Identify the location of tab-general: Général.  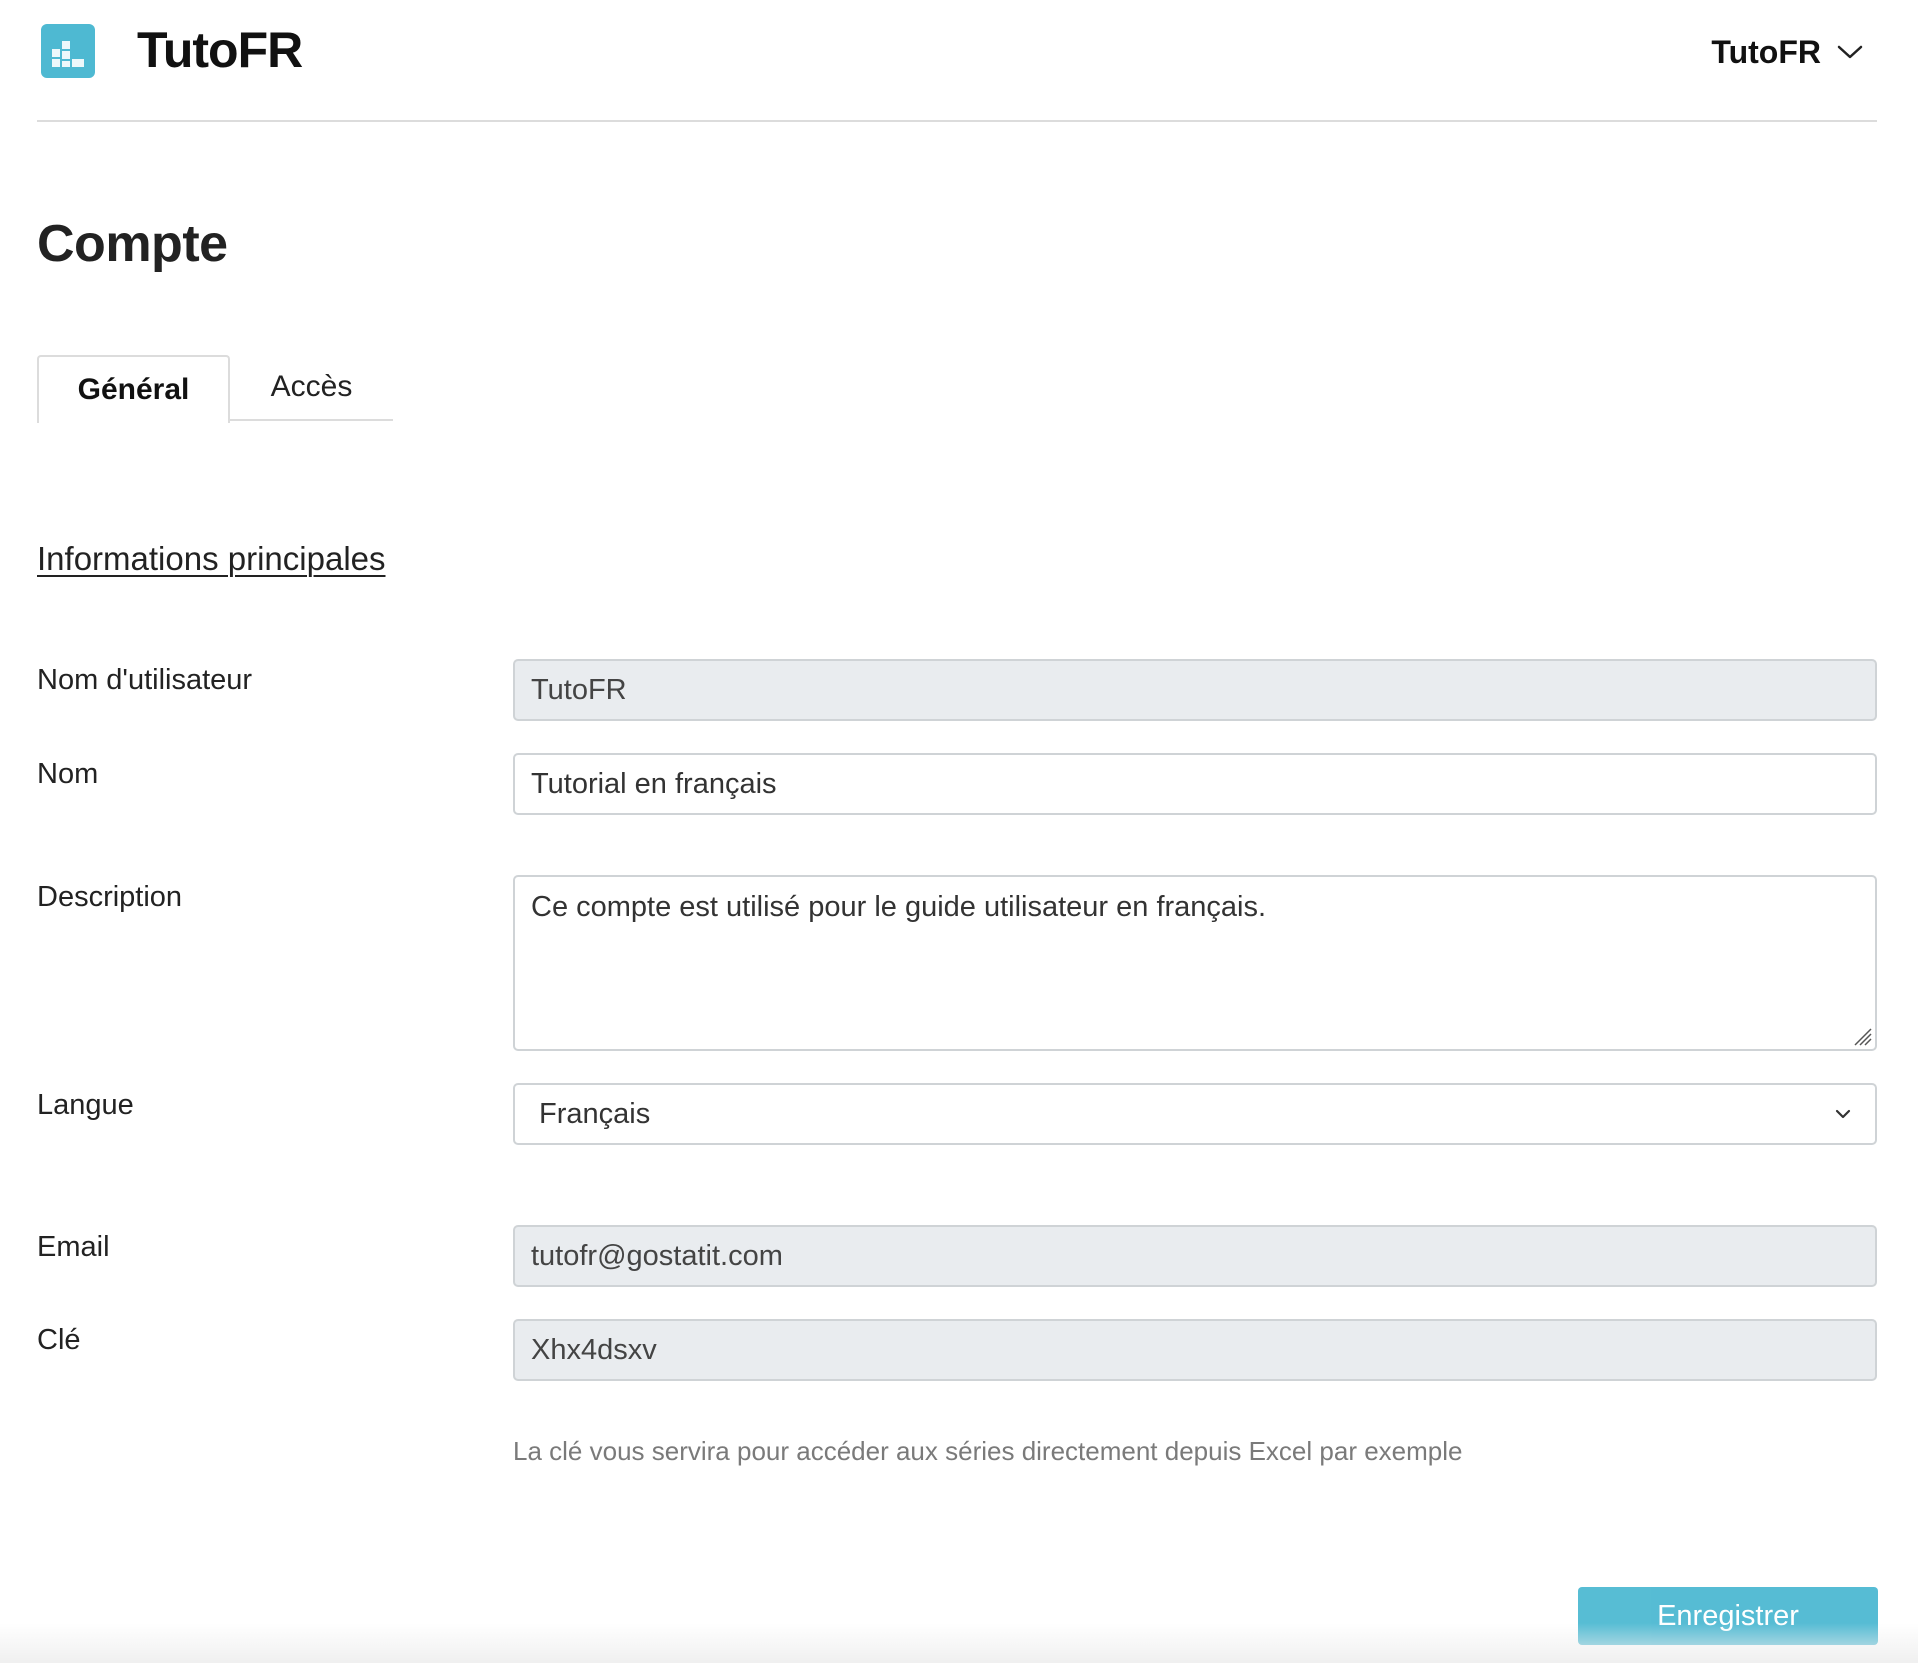
(133, 389).